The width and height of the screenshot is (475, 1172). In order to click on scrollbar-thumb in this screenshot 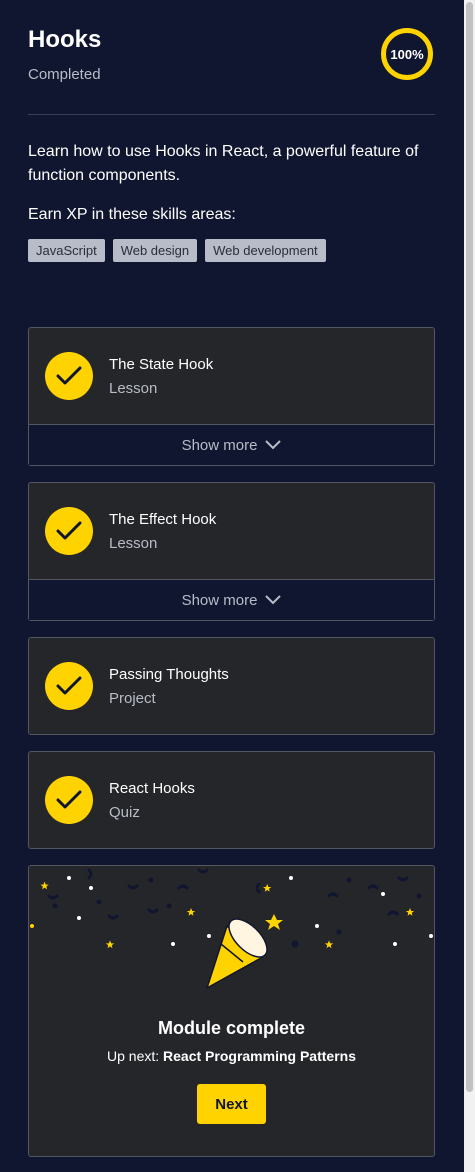, I will do `click(469, 547)`.